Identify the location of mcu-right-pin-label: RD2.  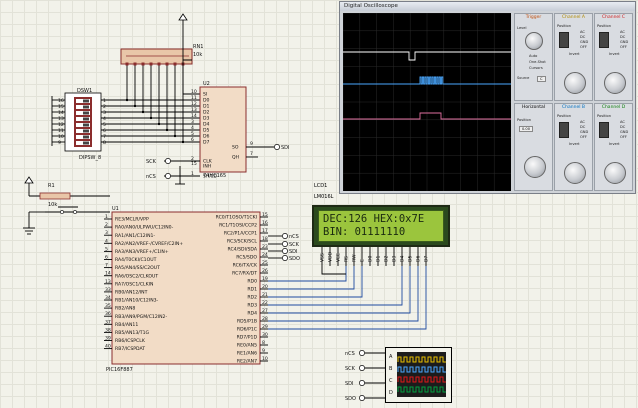
(252, 298).